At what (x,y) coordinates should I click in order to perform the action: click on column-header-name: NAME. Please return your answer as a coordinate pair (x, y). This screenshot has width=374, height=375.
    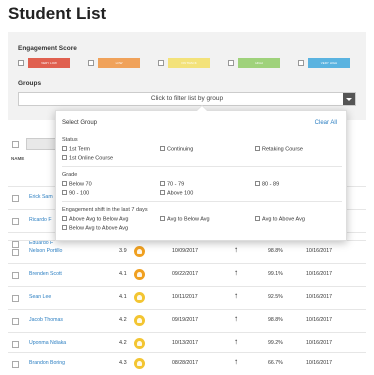
    Looking at the image, I should click on (17, 158).